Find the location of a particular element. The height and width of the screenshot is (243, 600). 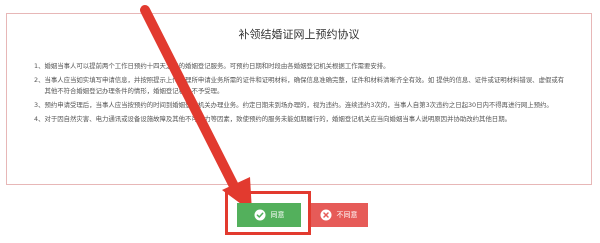

x-circle-icon is located at coordinates (325, 215).